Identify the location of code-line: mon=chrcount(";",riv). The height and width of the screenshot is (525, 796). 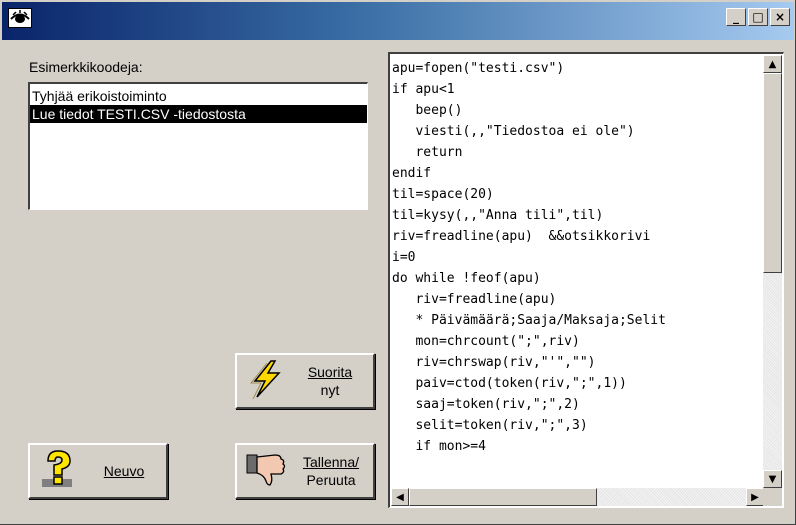
(577, 341).